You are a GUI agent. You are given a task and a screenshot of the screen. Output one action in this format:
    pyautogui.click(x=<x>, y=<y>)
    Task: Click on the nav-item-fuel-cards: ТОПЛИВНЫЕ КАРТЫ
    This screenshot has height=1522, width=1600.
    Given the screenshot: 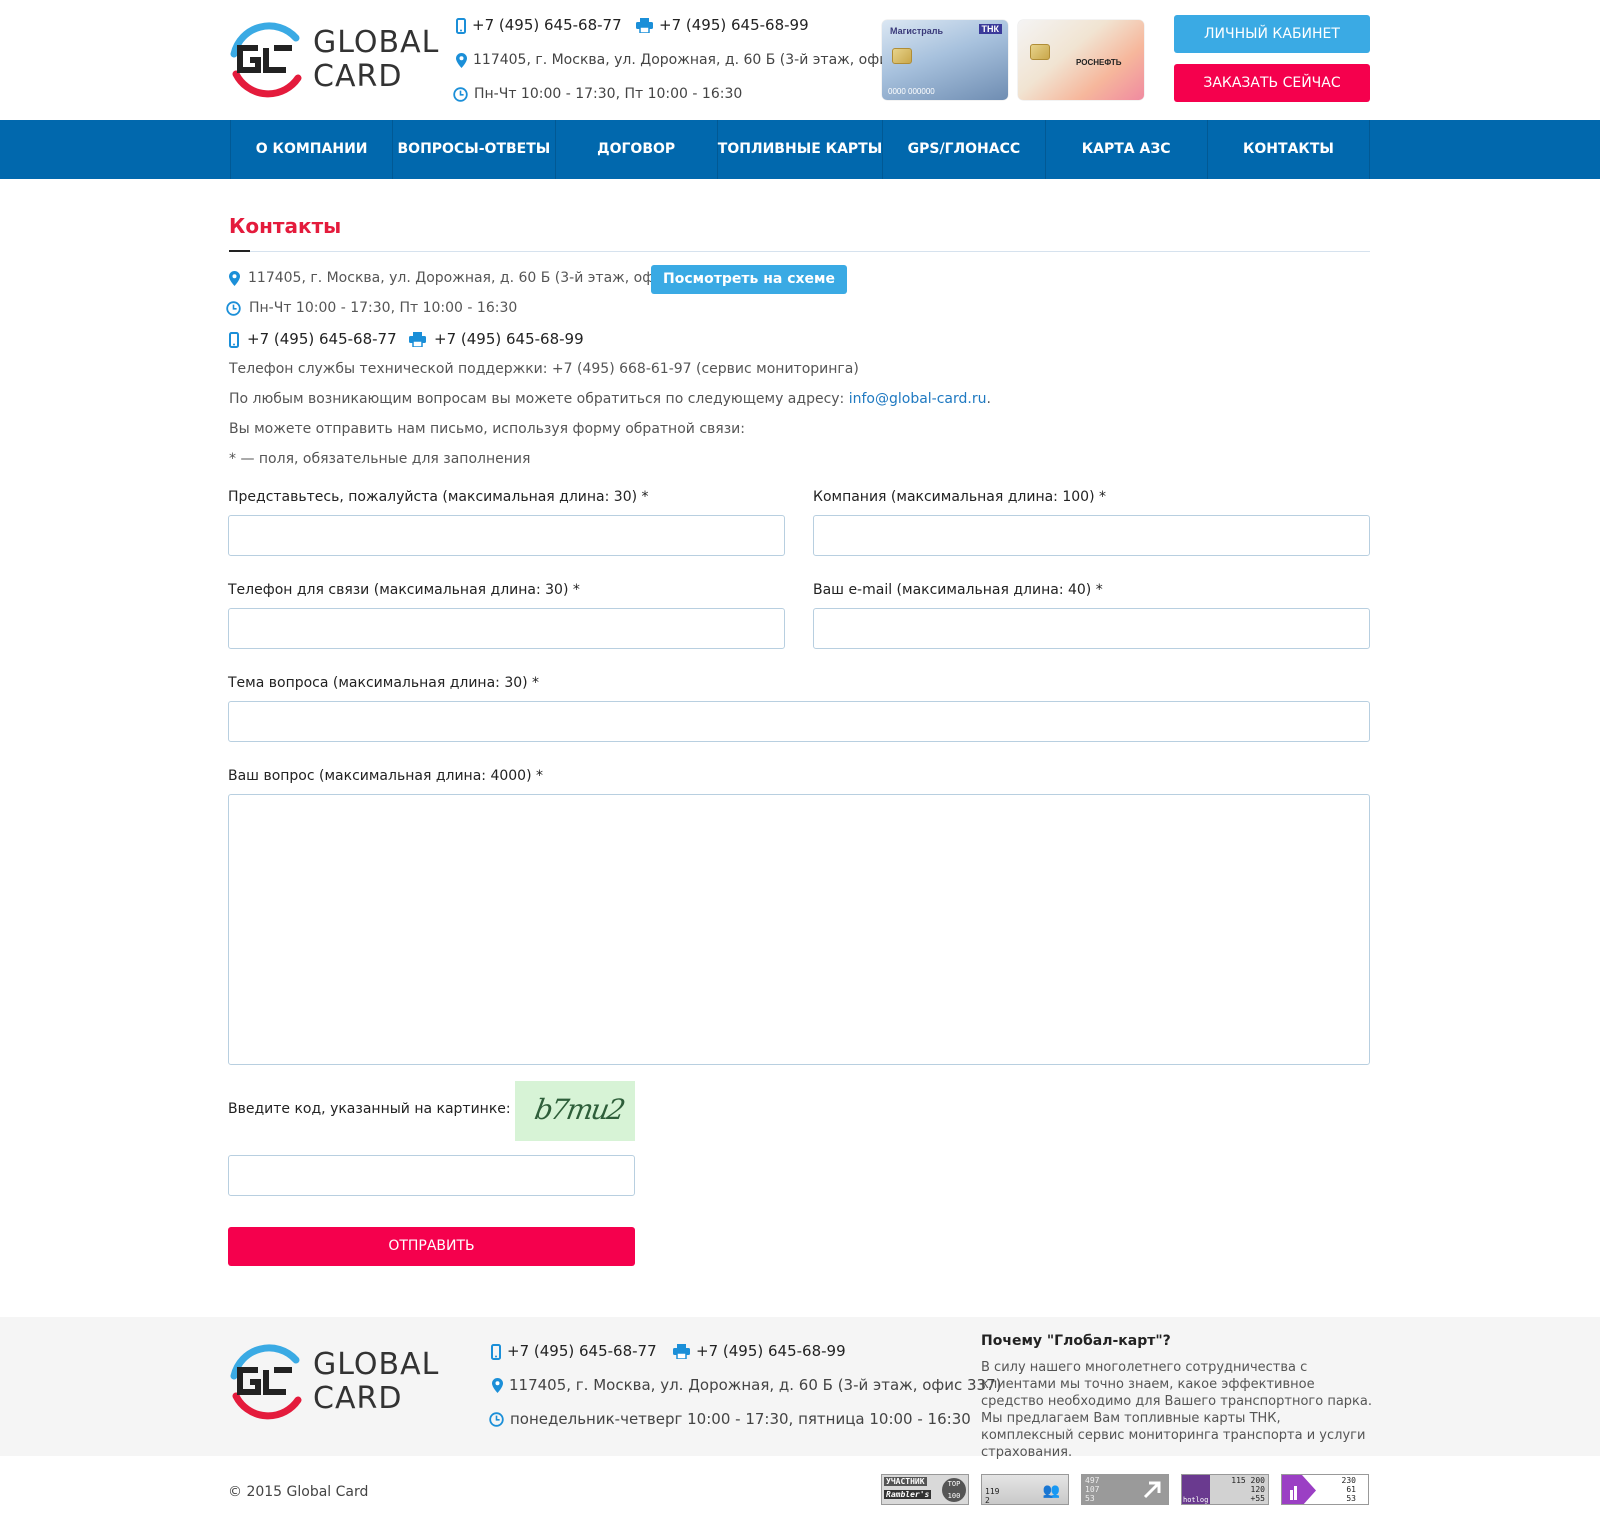 What is the action you would take?
    pyautogui.click(x=801, y=149)
    